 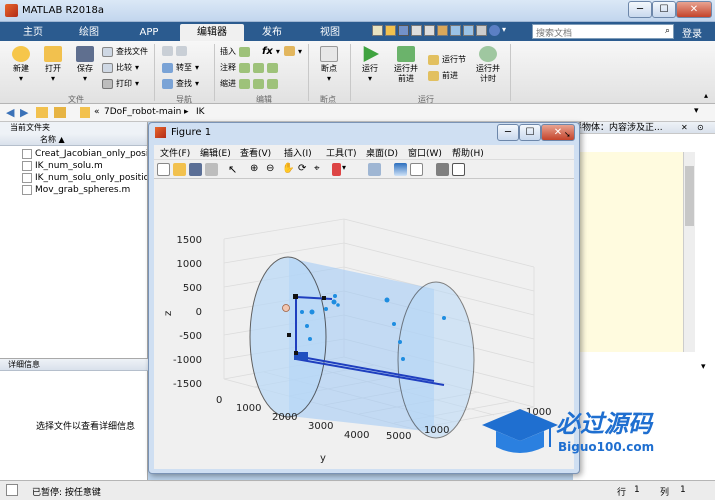 I want to click on search-icon: ⌕, so click(x=667, y=31).